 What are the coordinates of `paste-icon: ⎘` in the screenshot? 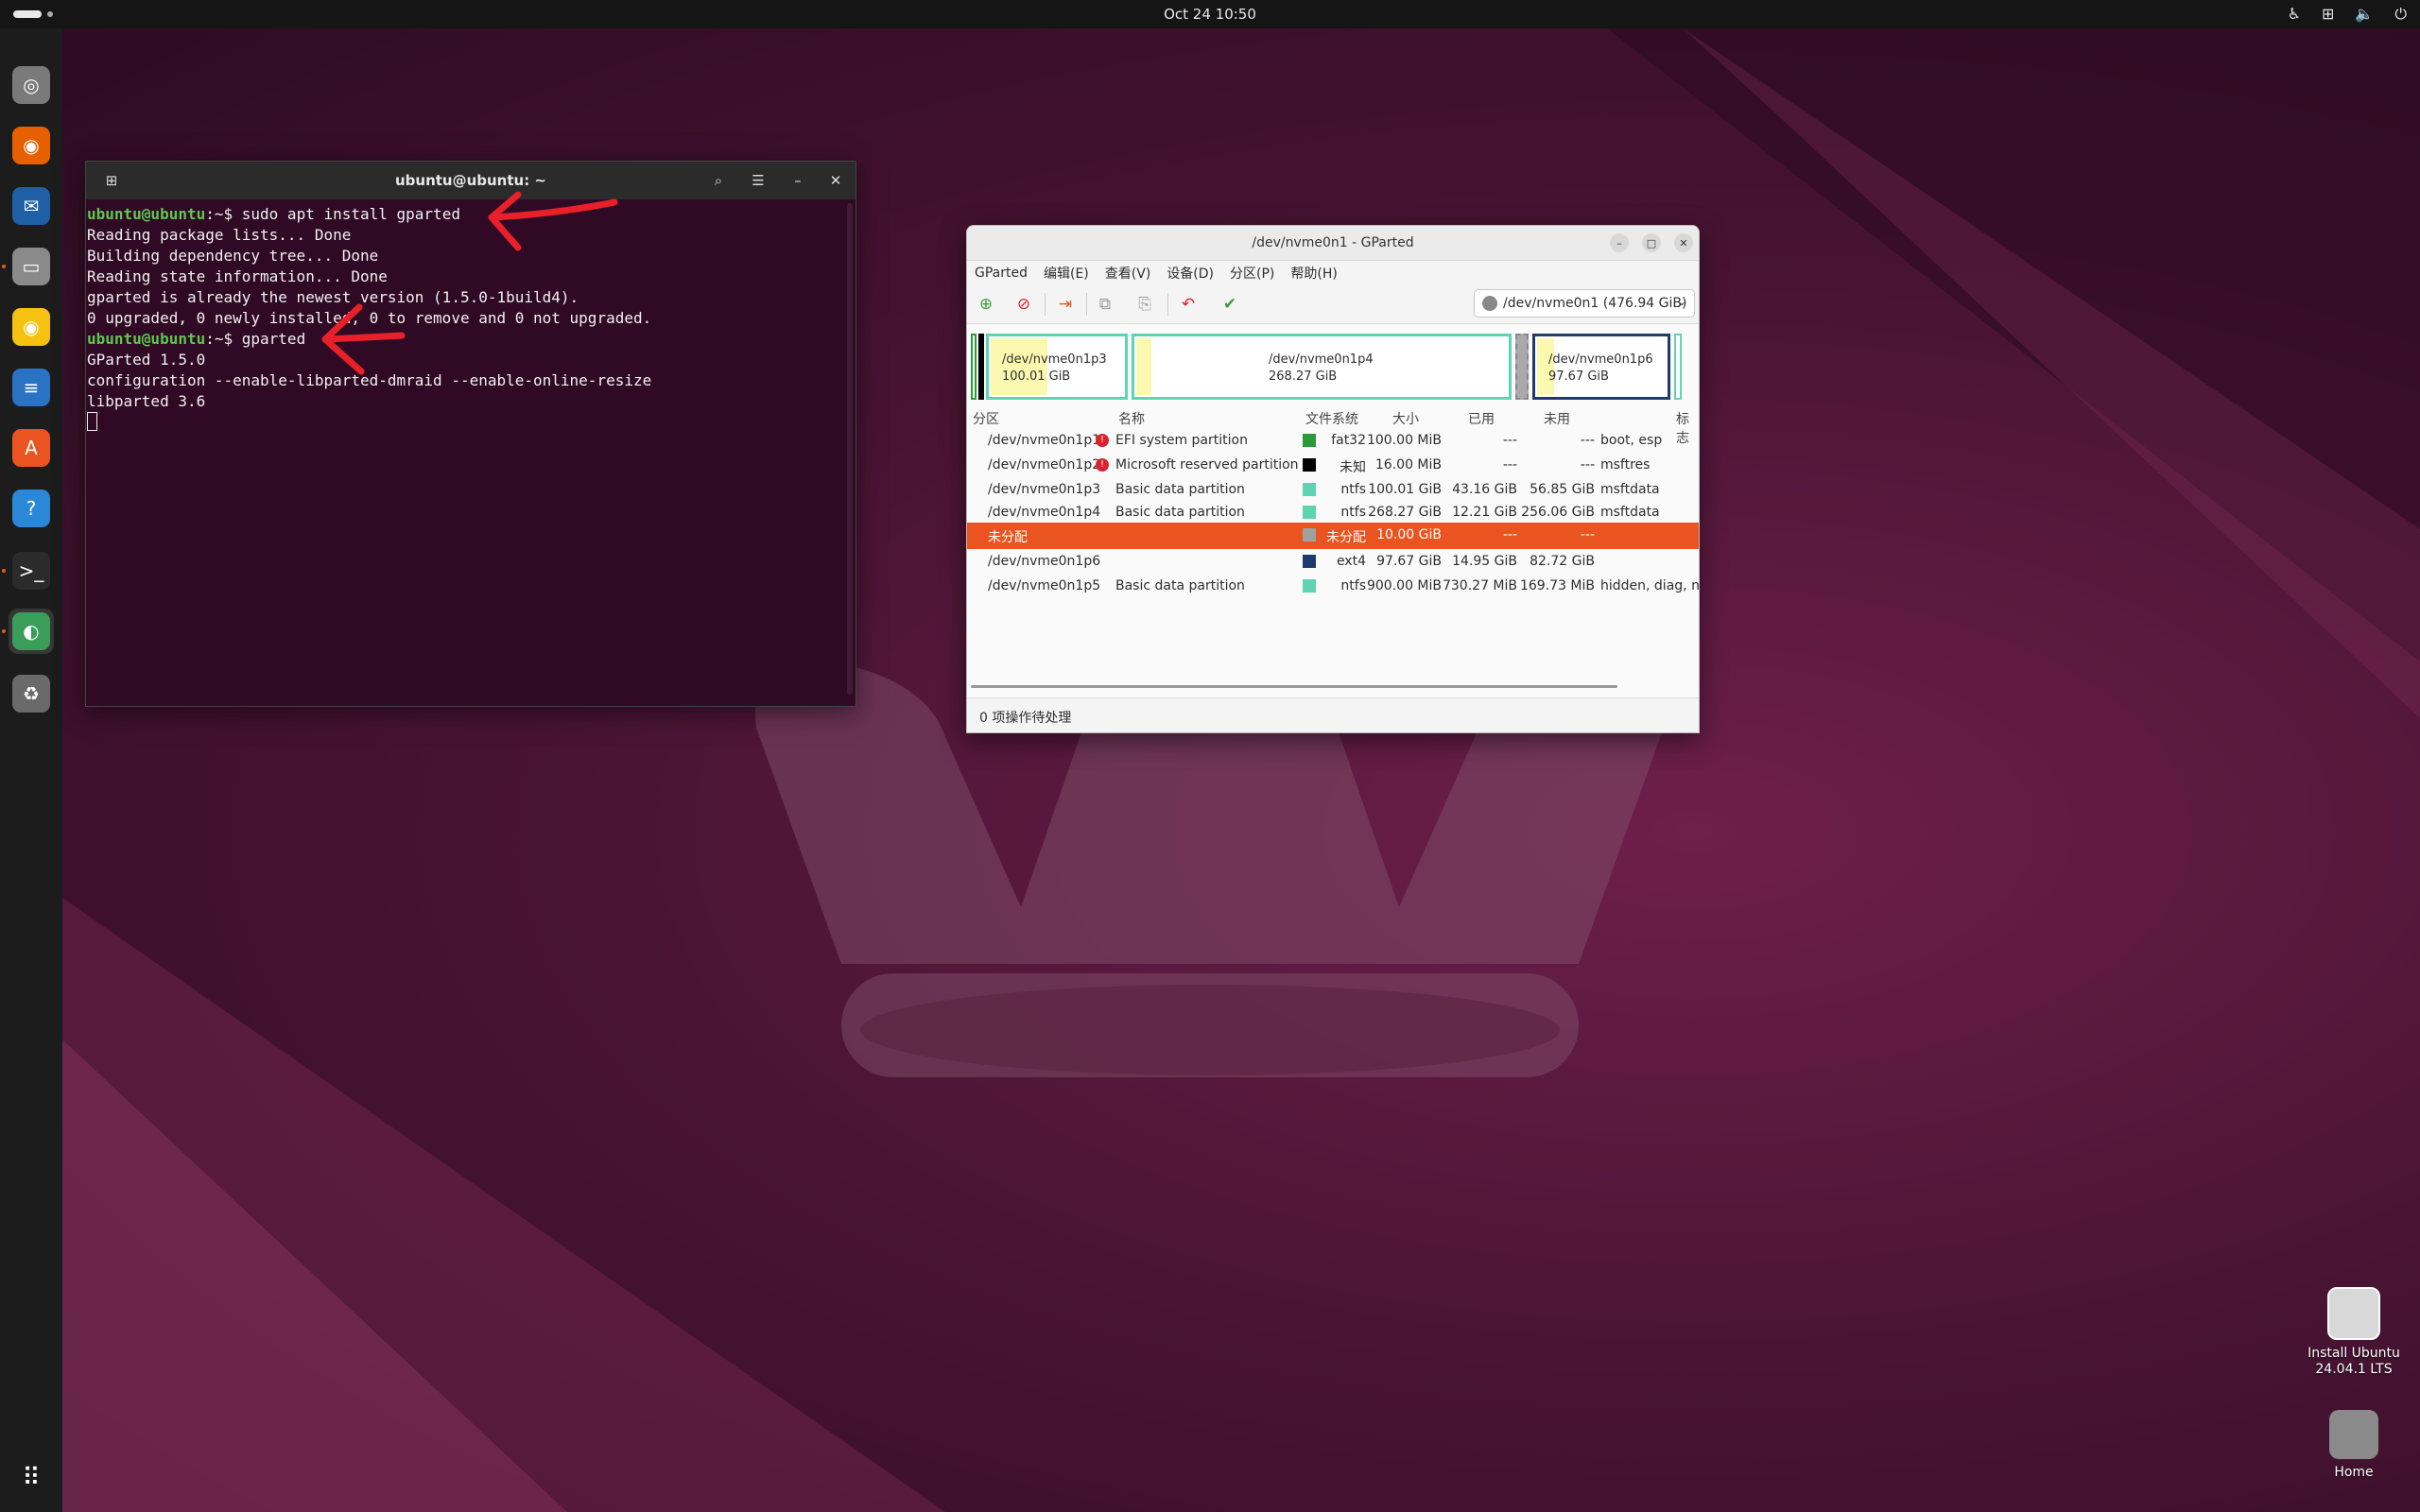 It's located at (1144, 304).